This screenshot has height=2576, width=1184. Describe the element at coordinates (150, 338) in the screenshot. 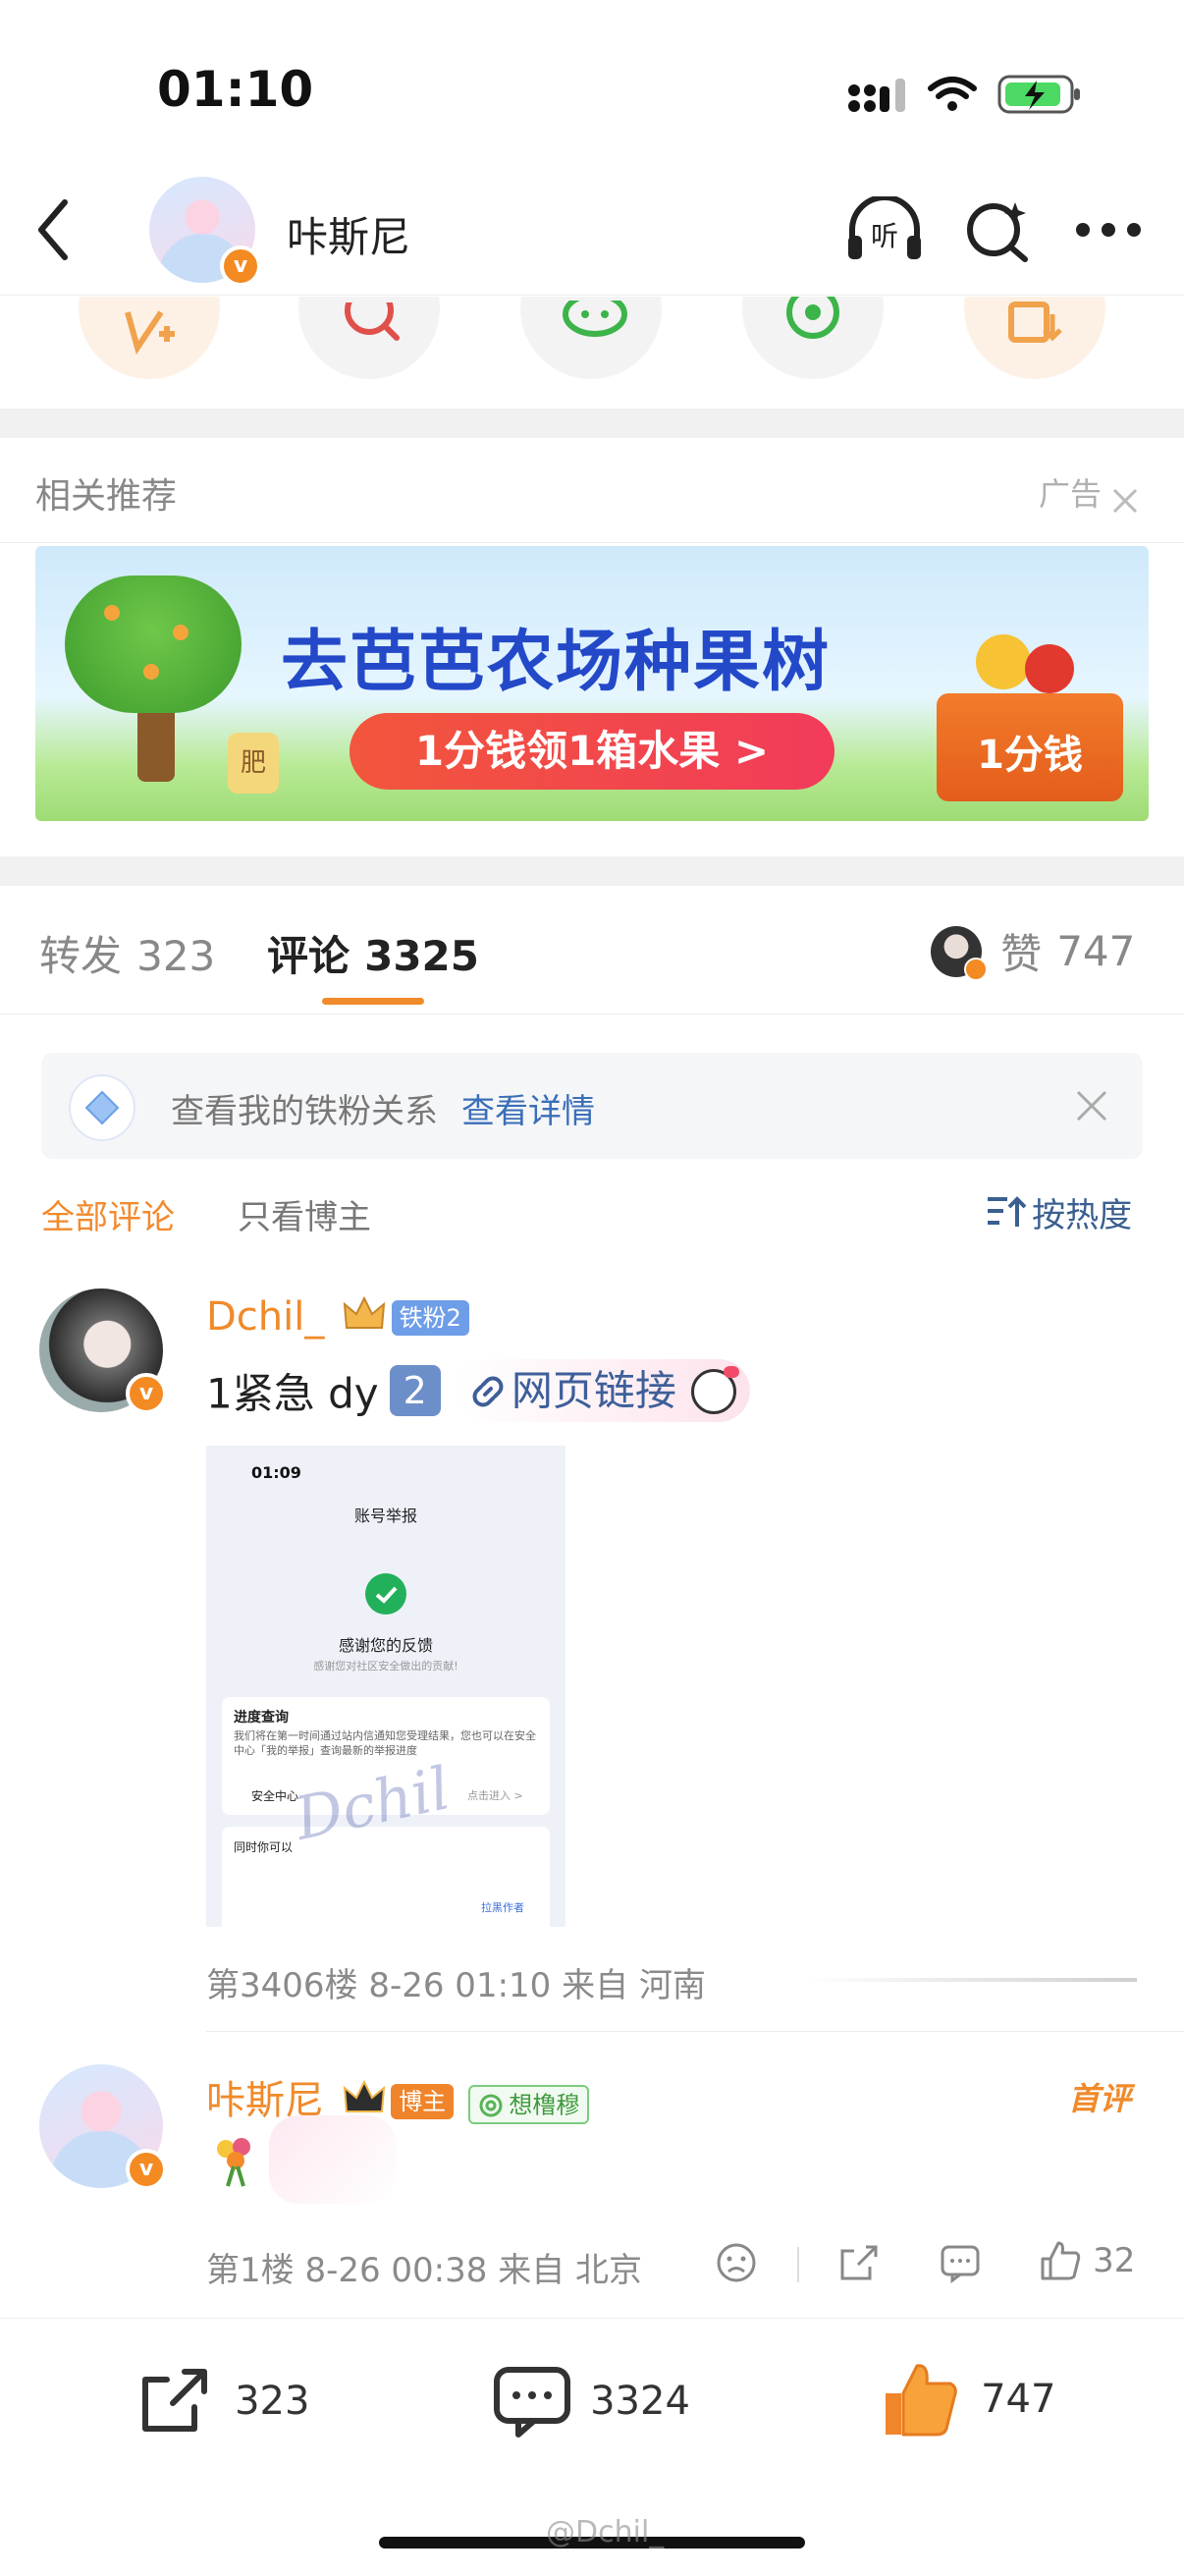

I see `compose-button` at that location.